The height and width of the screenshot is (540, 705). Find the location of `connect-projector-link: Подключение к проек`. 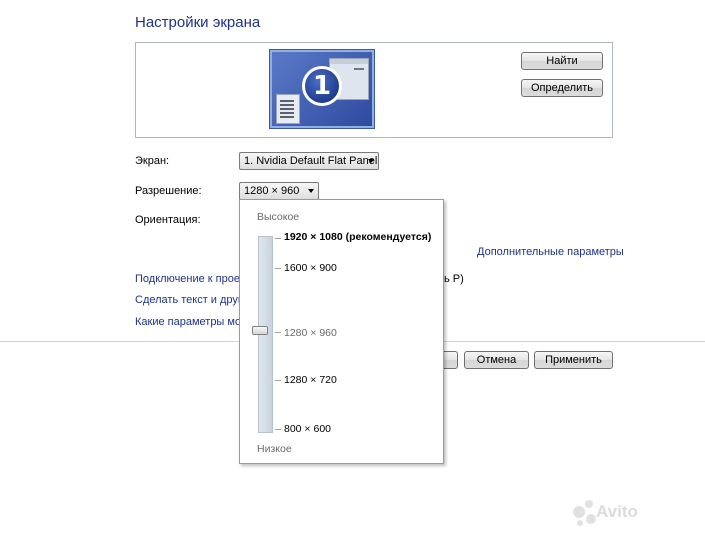

connect-projector-link: Подключение к проек is located at coordinates (190, 279).